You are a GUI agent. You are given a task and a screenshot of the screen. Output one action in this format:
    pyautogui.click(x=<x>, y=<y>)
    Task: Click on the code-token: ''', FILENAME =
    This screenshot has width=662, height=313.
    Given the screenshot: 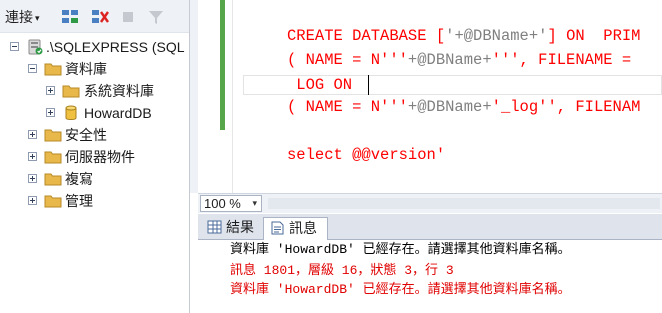 What is the action you would take?
    pyautogui.click(x=566, y=60)
    